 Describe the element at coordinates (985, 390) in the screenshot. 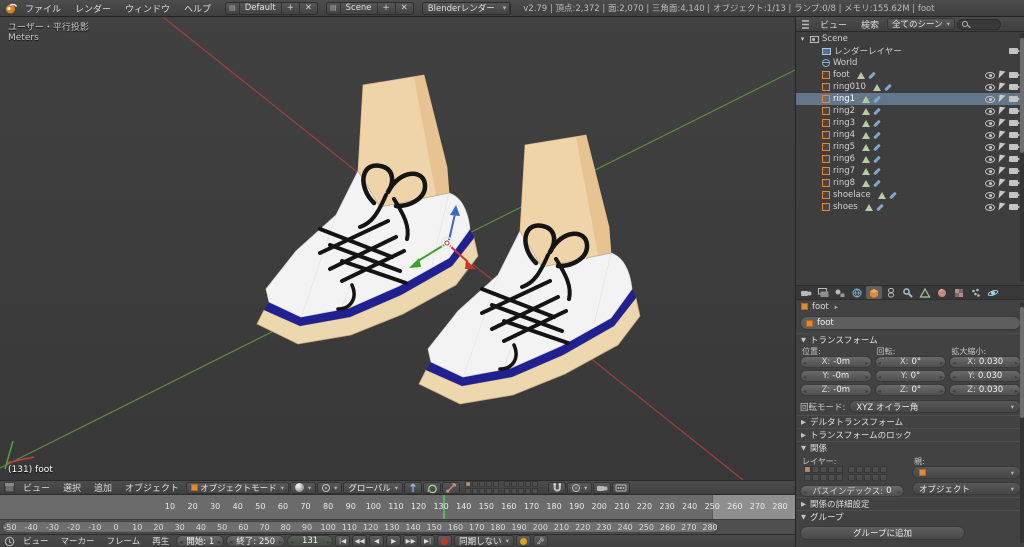

I see `scale-z-field: ◂ Z: 0.030 ▸` at that location.